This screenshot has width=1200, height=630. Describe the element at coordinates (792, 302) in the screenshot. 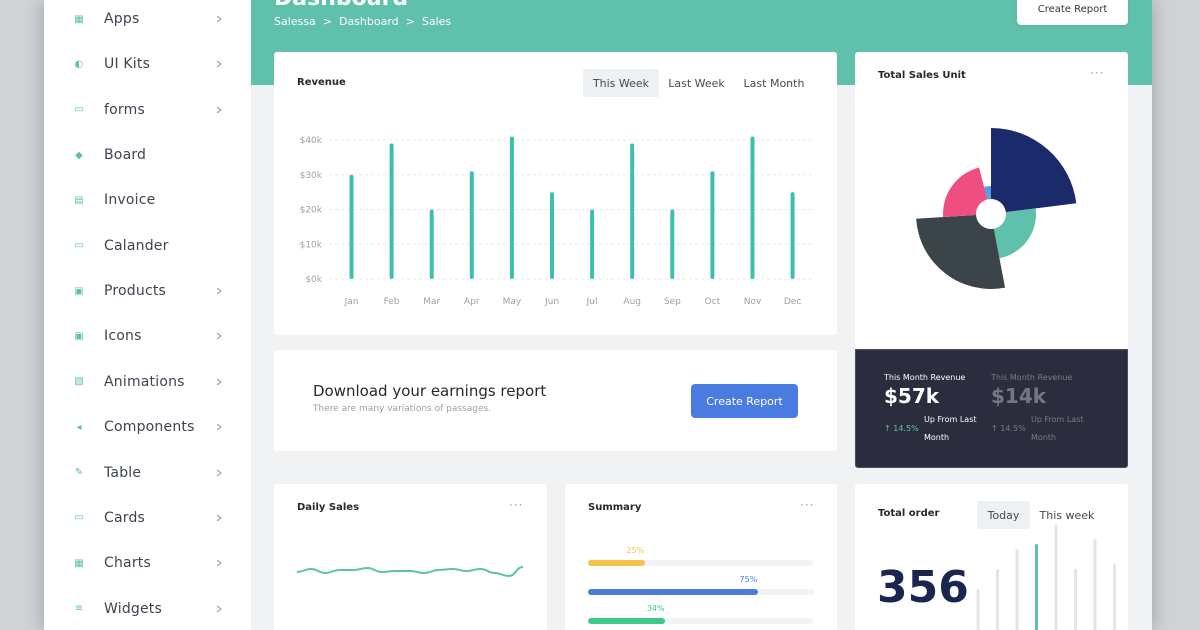

I see `revenue-x-tick-label: Dec` at that location.